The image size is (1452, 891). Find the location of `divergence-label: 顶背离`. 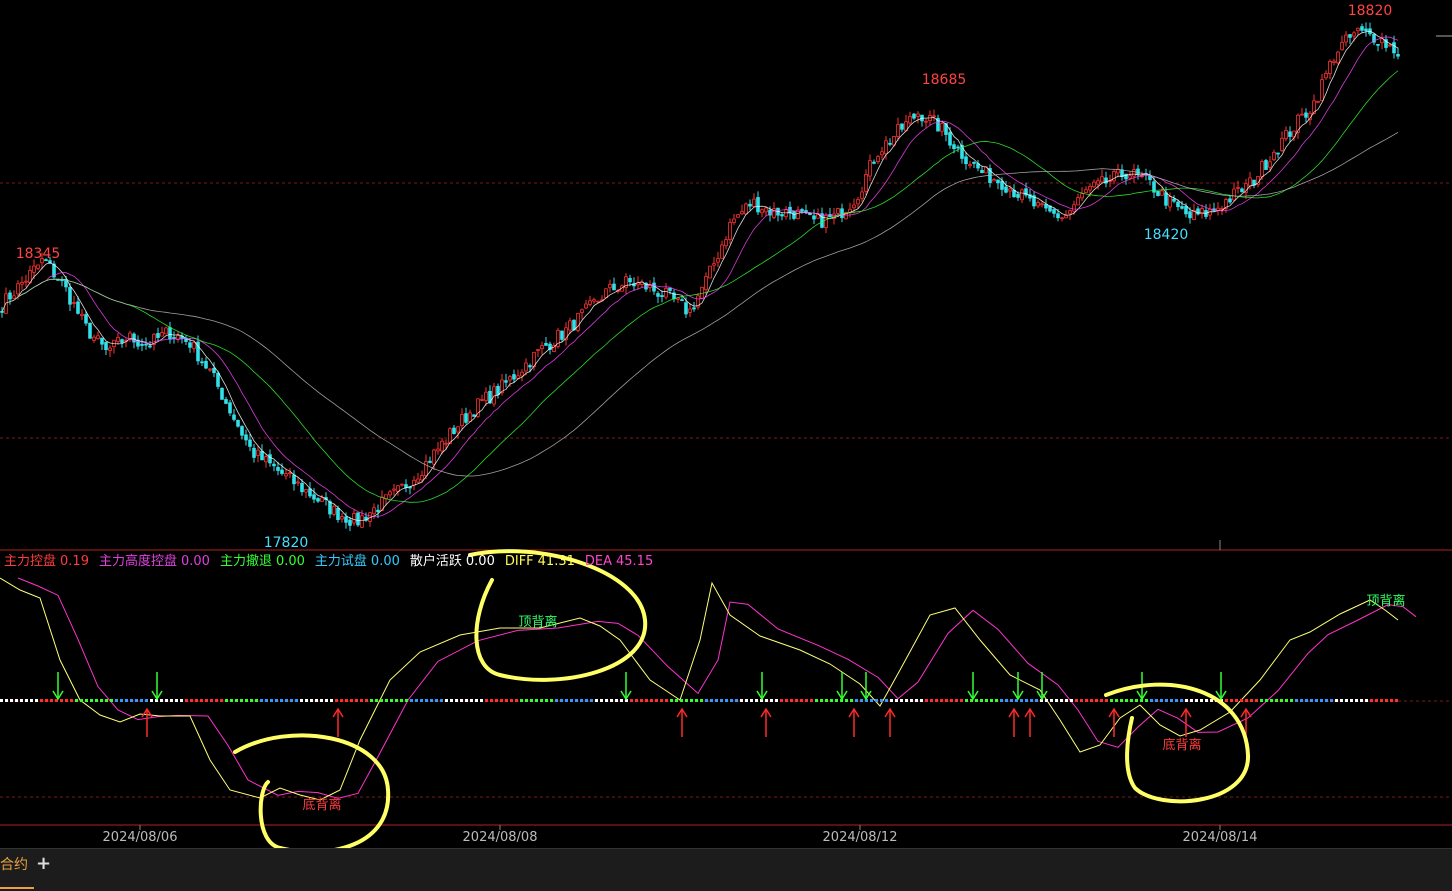

divergence-label: 顶背离 is located at coordinates (1385, 601).